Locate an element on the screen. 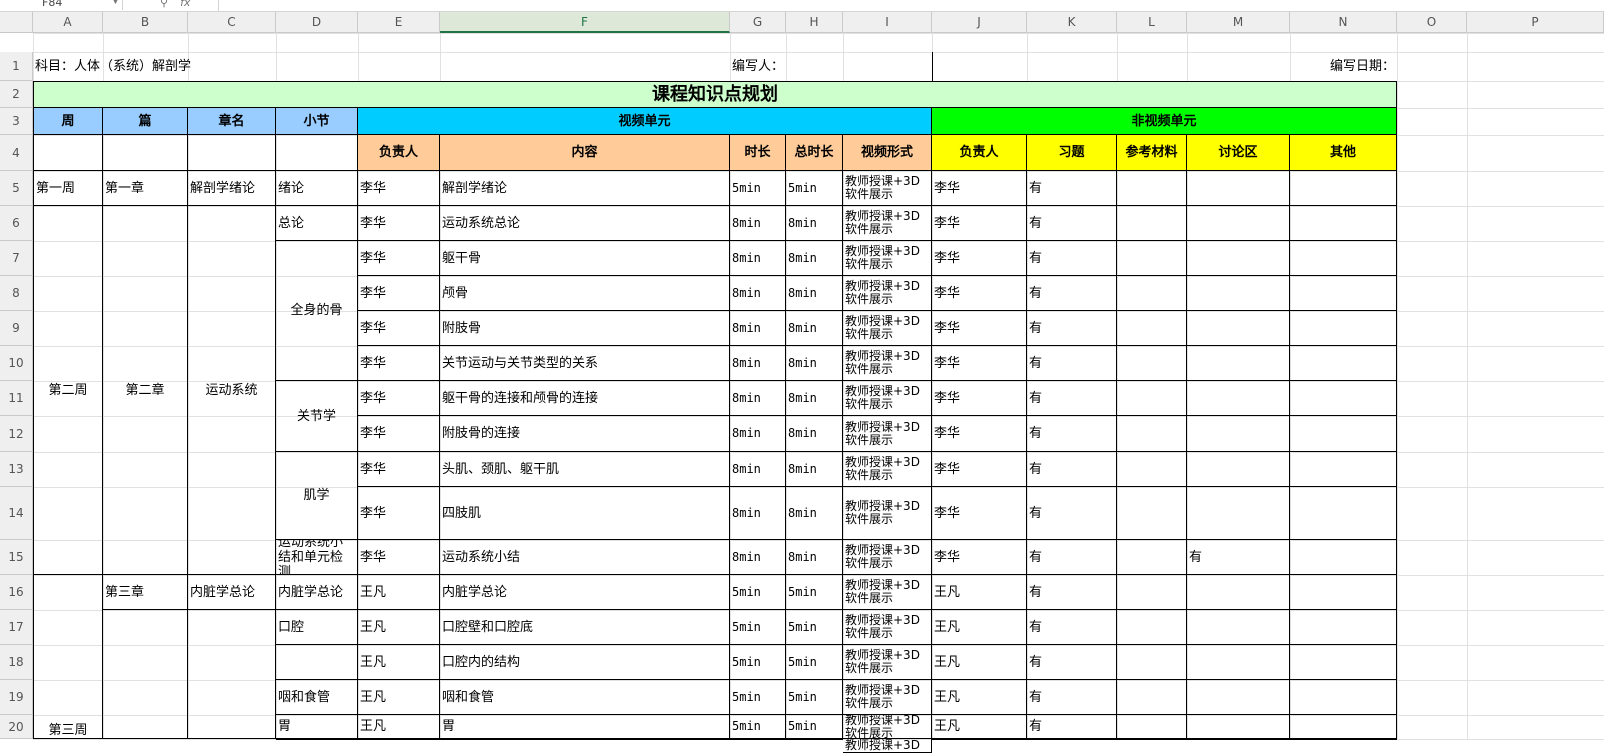 Image resolution: width=1604 pixels, height=753 pixels. row-header: 4 is located at coordinates (16, 153).